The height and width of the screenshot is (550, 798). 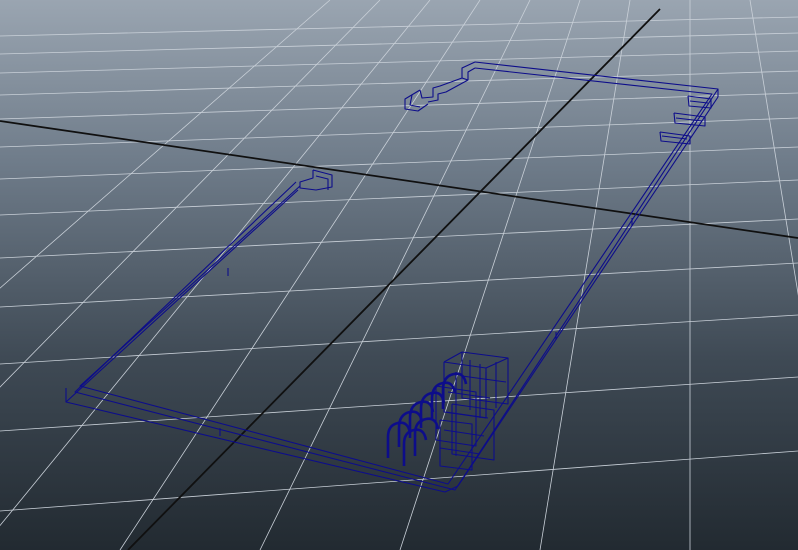 I want to click on back-lower-handle, so click(x=416, y=100).